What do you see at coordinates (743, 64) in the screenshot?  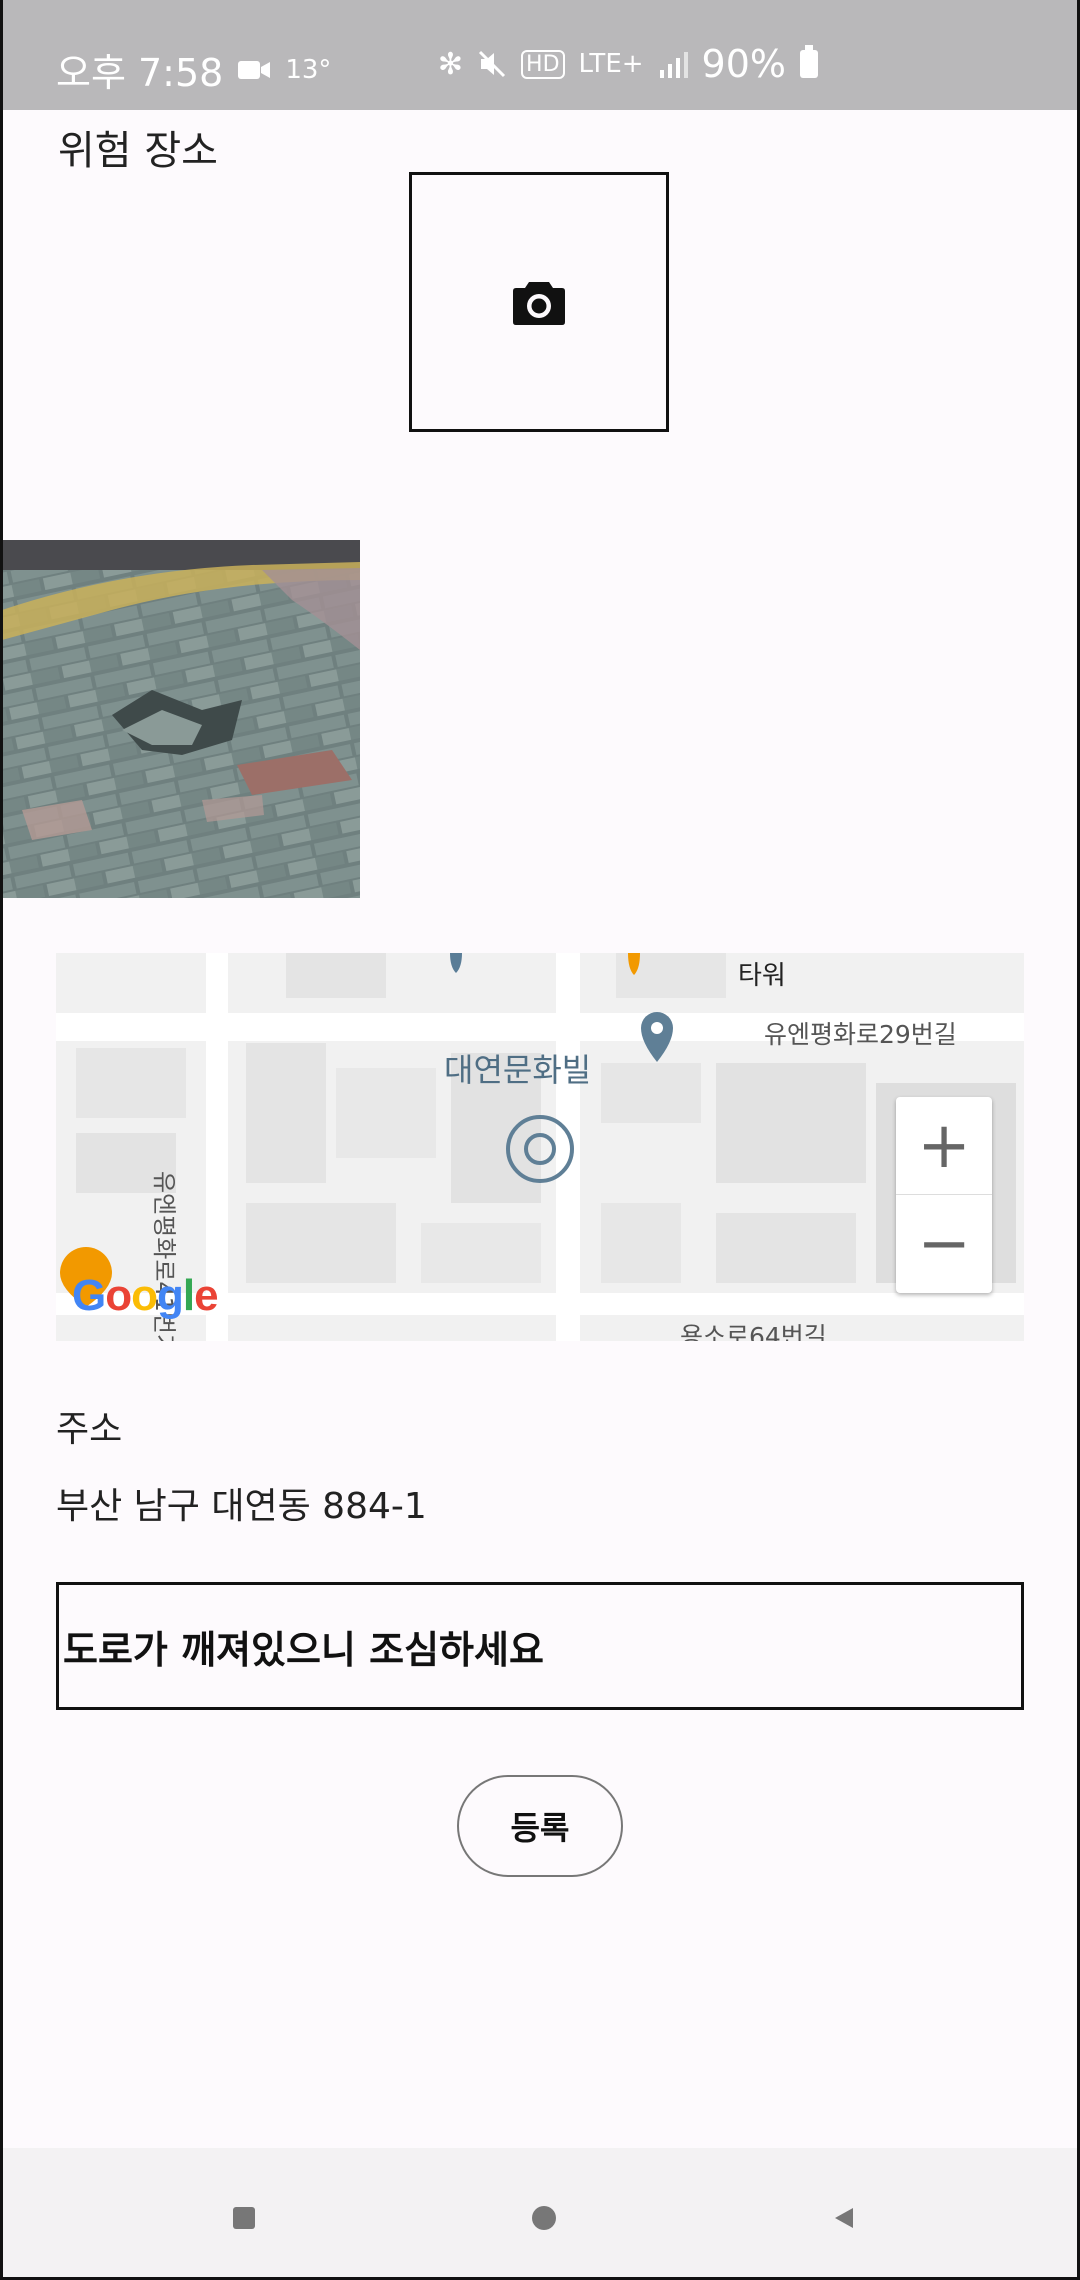 I see `battery-percent: 90%` at bounding box center [743, 64].